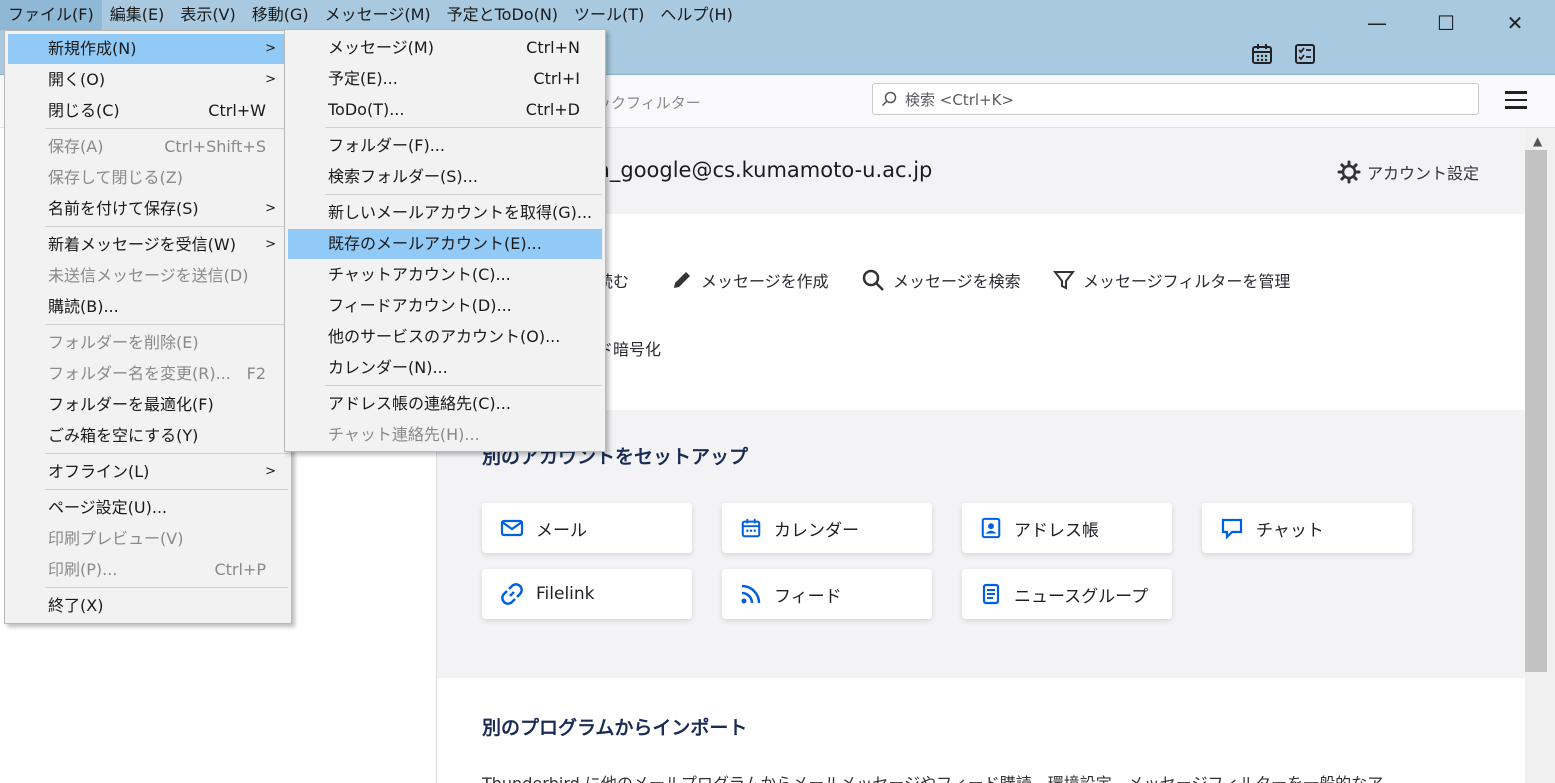  What do you see at coordinates (1536, 411) in the screenshot?
I see `scrollbar-thumb` at bounding box center [1536, 411].